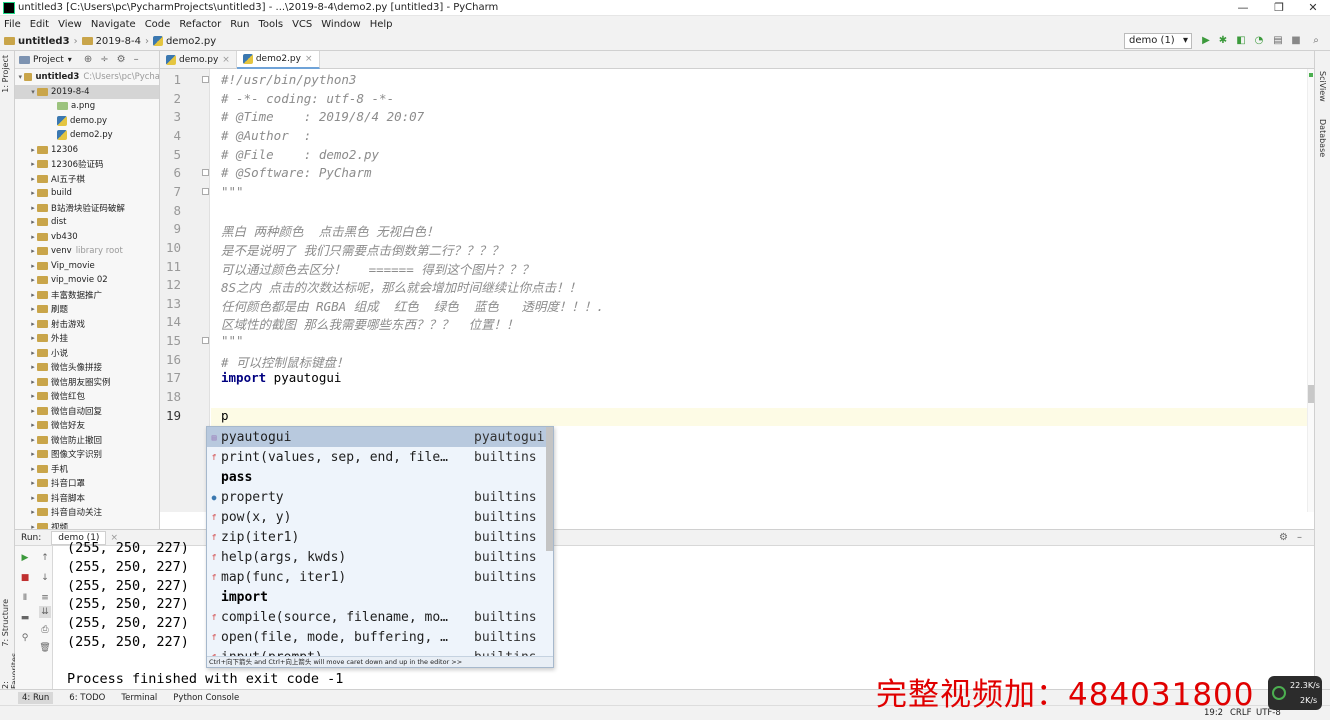 The image size is (1330, 720). What do you see at coordinates (113, 24) in the screenshot?
I see `menu-navigate: Navigate` at bounding box center [113, 24].